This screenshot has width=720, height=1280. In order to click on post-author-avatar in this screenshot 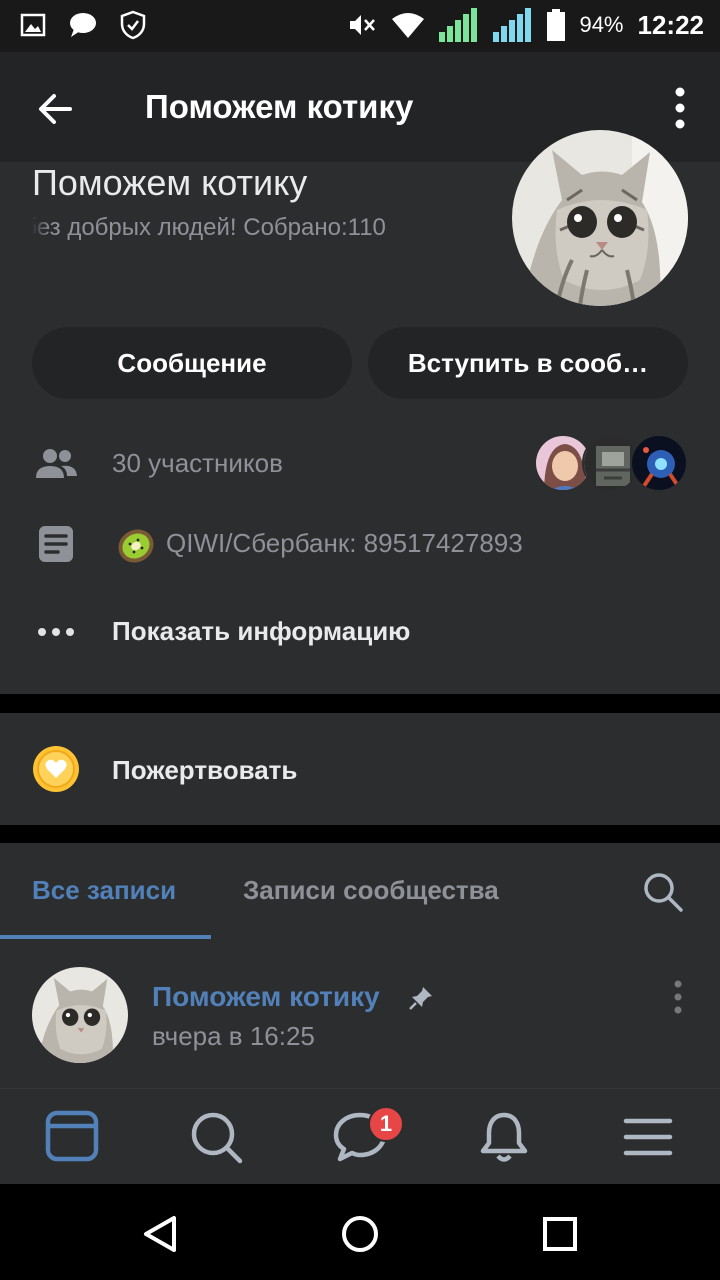, I will do `click(80, 1015)`.